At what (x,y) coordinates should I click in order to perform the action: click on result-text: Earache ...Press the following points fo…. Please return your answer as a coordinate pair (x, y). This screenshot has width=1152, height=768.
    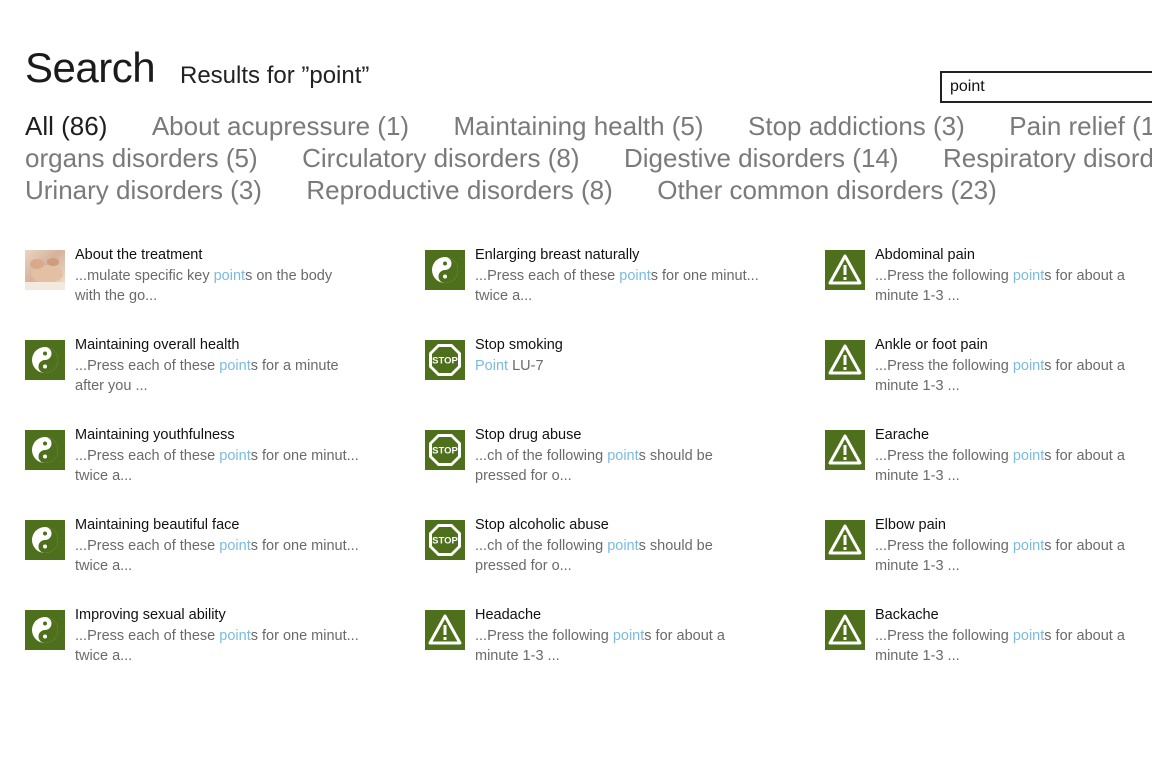
    Looking at the image, I should click on (1013, 456).